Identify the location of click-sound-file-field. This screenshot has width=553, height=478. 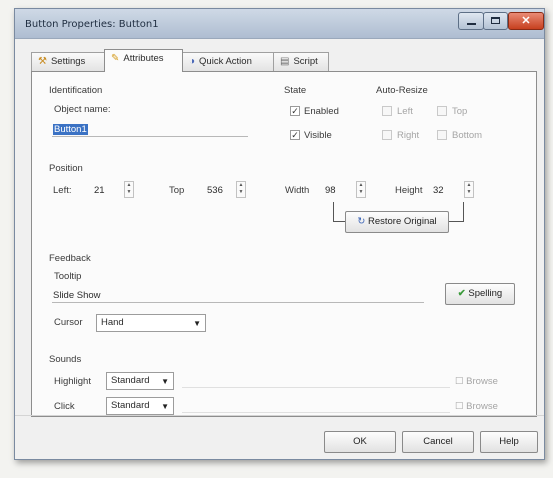
(316, 405).